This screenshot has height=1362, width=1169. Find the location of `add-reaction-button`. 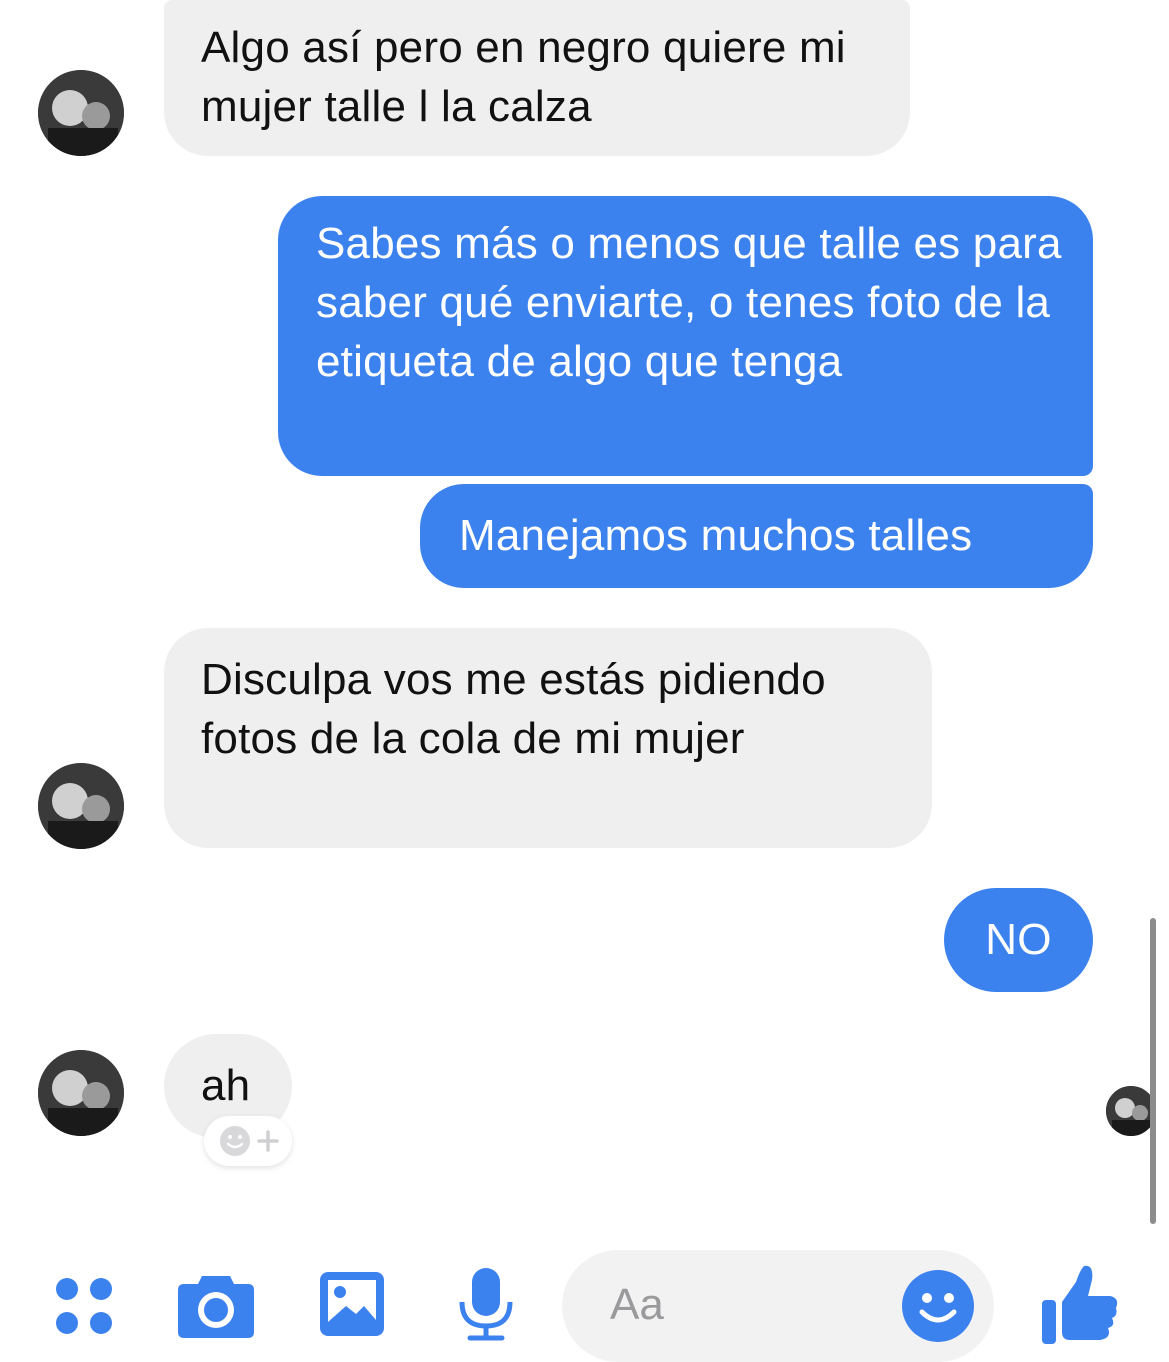

add-reaction-button is located at coordinates (248, 1141).